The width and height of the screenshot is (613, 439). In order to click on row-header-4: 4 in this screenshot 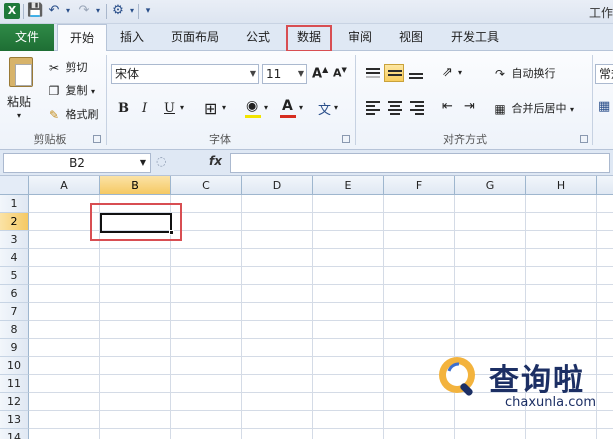, I will do `click(14, 258)`.